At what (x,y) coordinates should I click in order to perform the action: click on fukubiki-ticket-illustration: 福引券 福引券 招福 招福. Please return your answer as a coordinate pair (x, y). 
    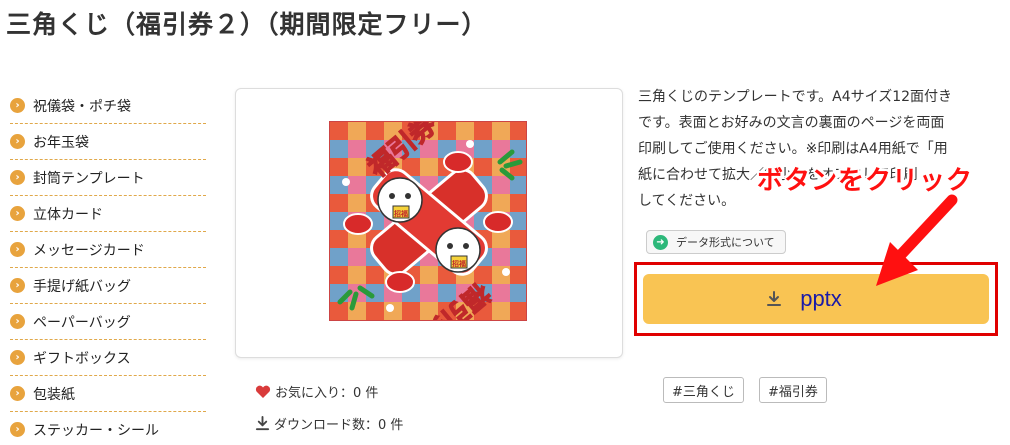
    Looking at the image, I should click on (428, 221).